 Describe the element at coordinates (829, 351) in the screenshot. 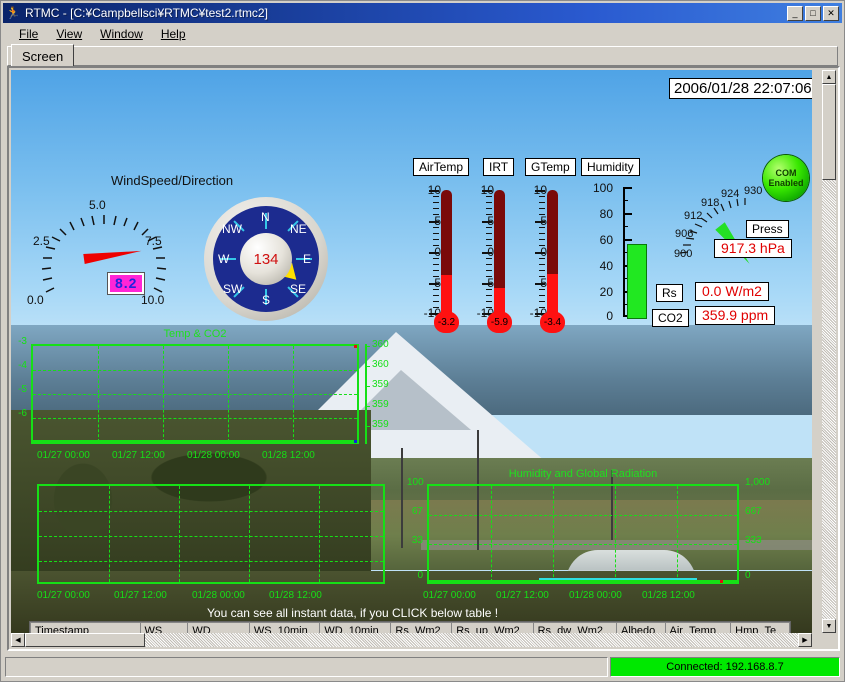

I see `vertical-scrollbar: ▲ ▼` at that location.